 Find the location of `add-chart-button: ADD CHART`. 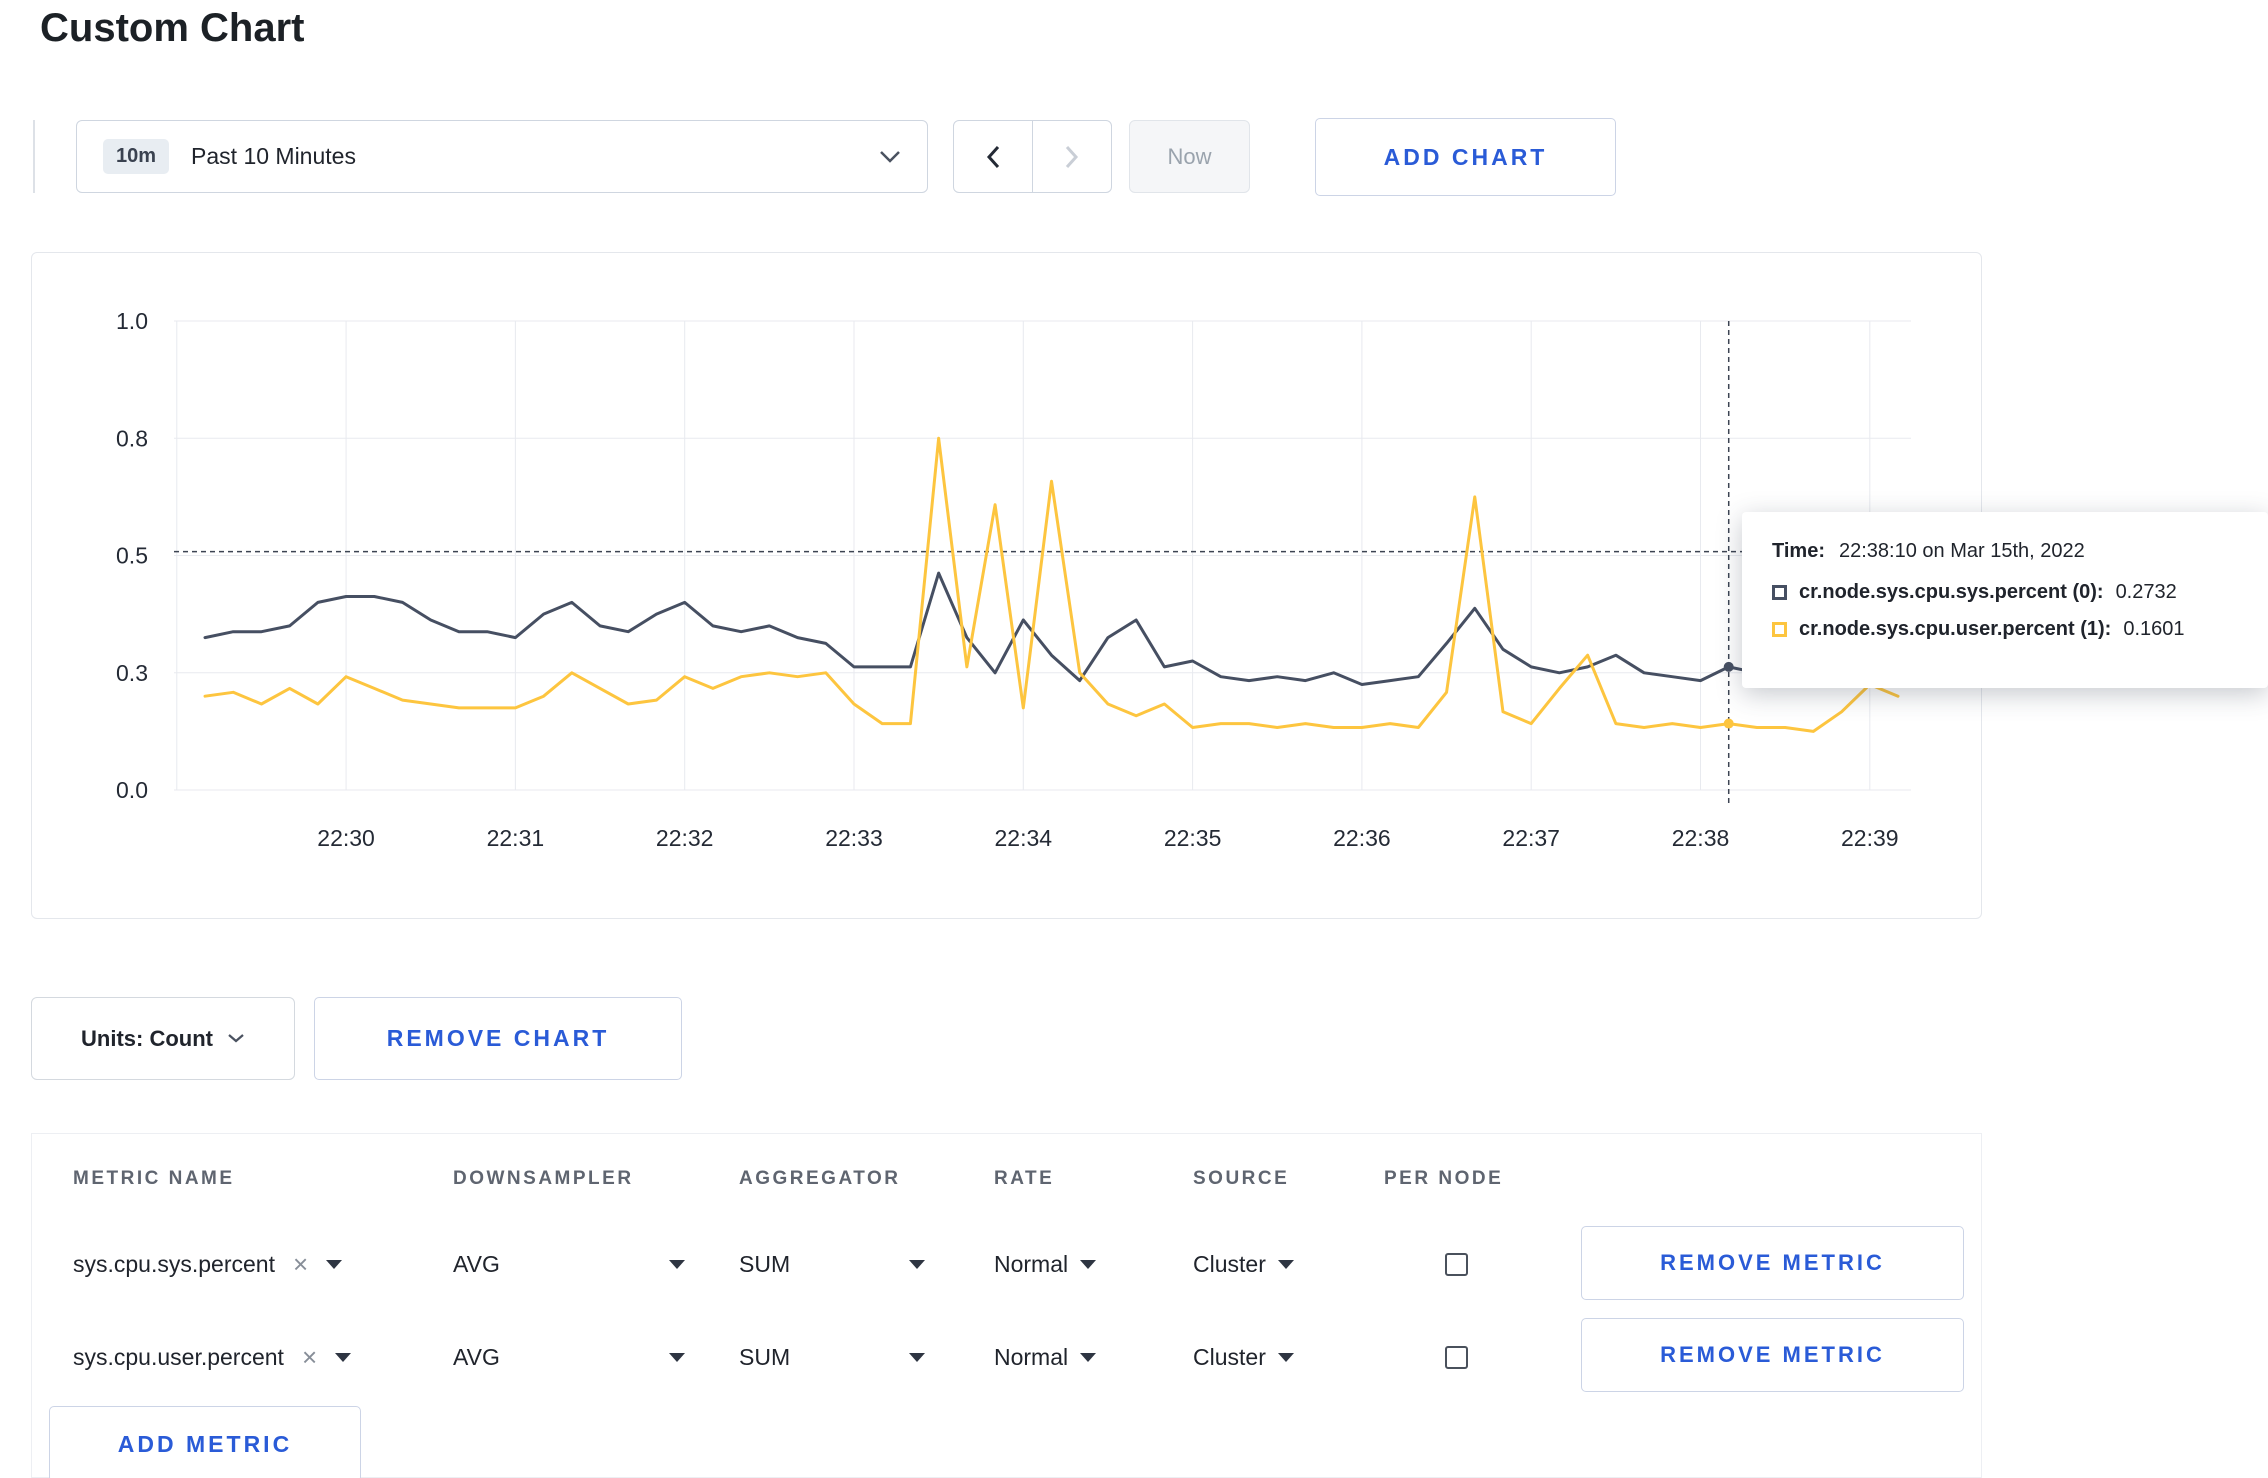

add-chart-button: ADD CHART is located at coordinates (1465, 157).